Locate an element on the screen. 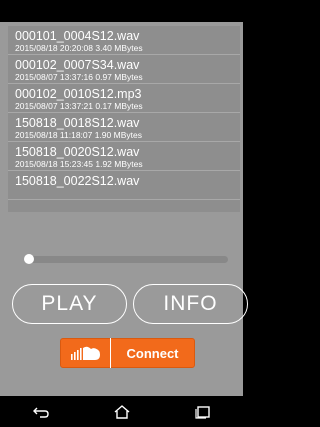 Image resolution: width=320 pixels, height=427 pixels. seek-bar is located at coordinates (126, 259).